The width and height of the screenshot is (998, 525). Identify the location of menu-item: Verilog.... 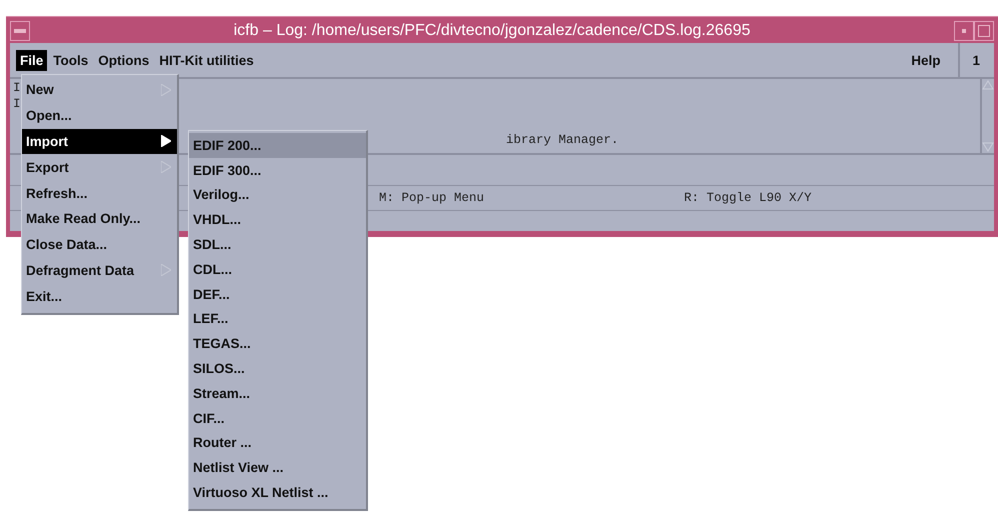
(277, 195).